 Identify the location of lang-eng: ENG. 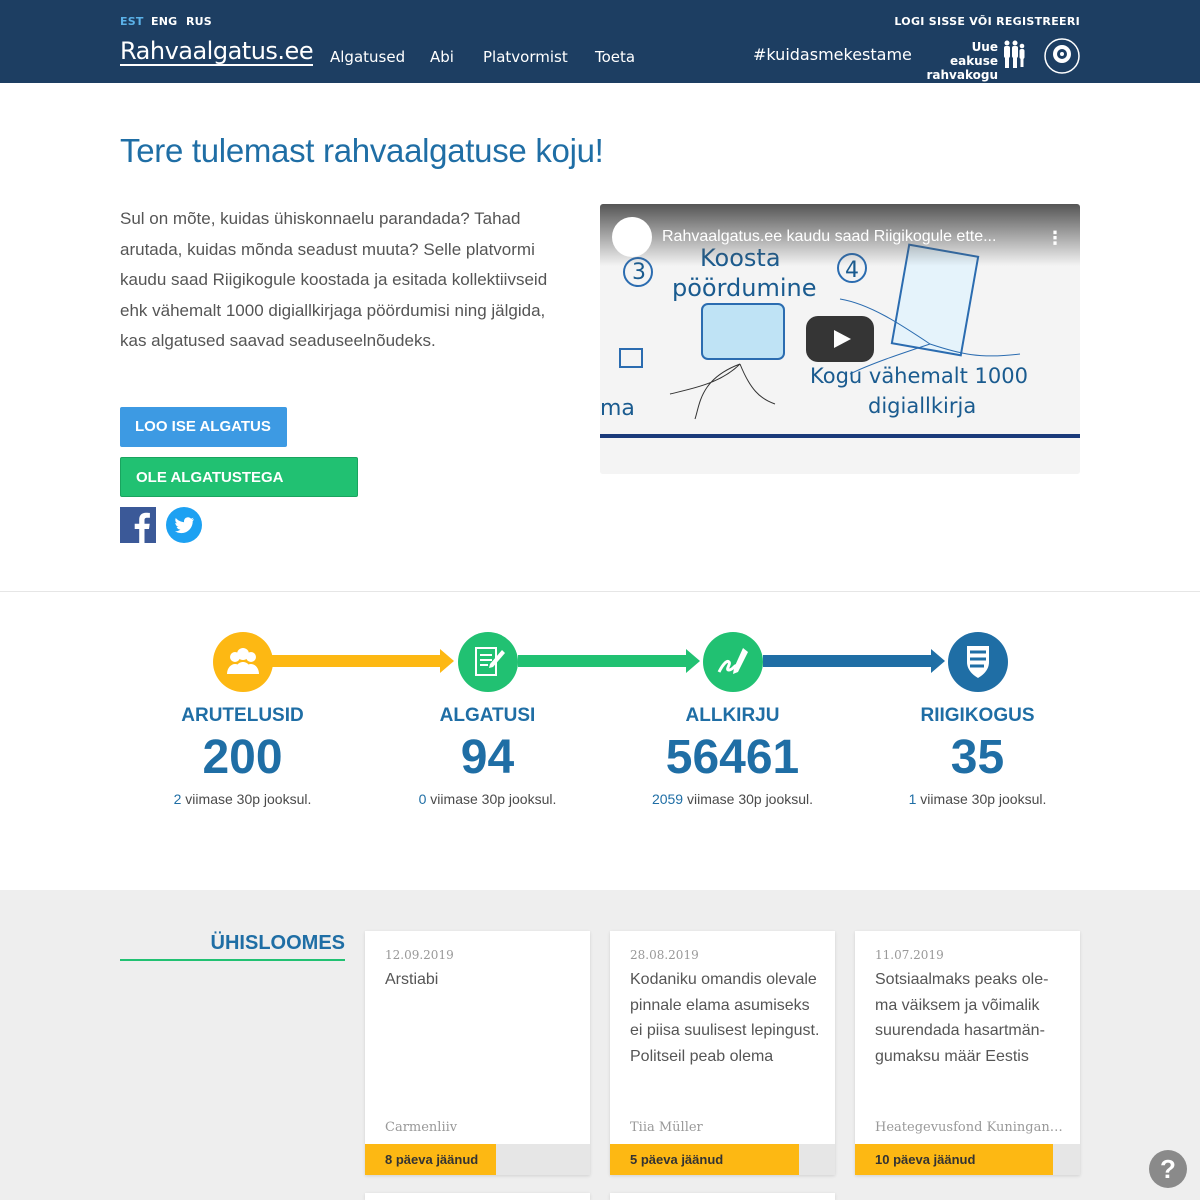
(164, 21).